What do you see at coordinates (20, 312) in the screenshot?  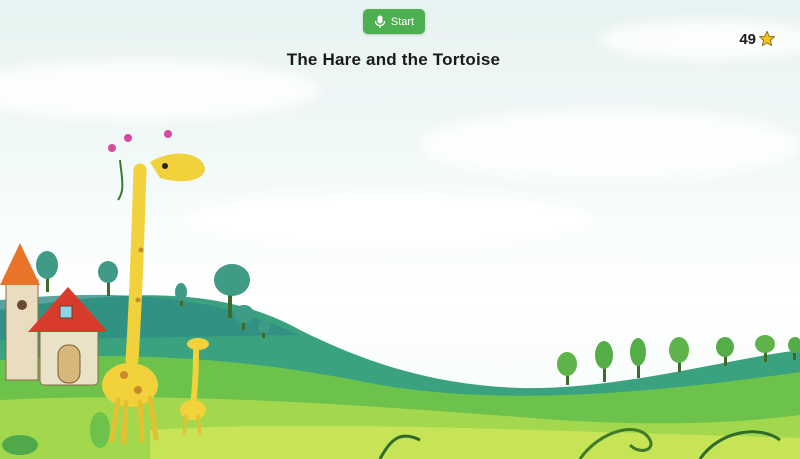 I see `house-tower` at bounding box center [20, 312].